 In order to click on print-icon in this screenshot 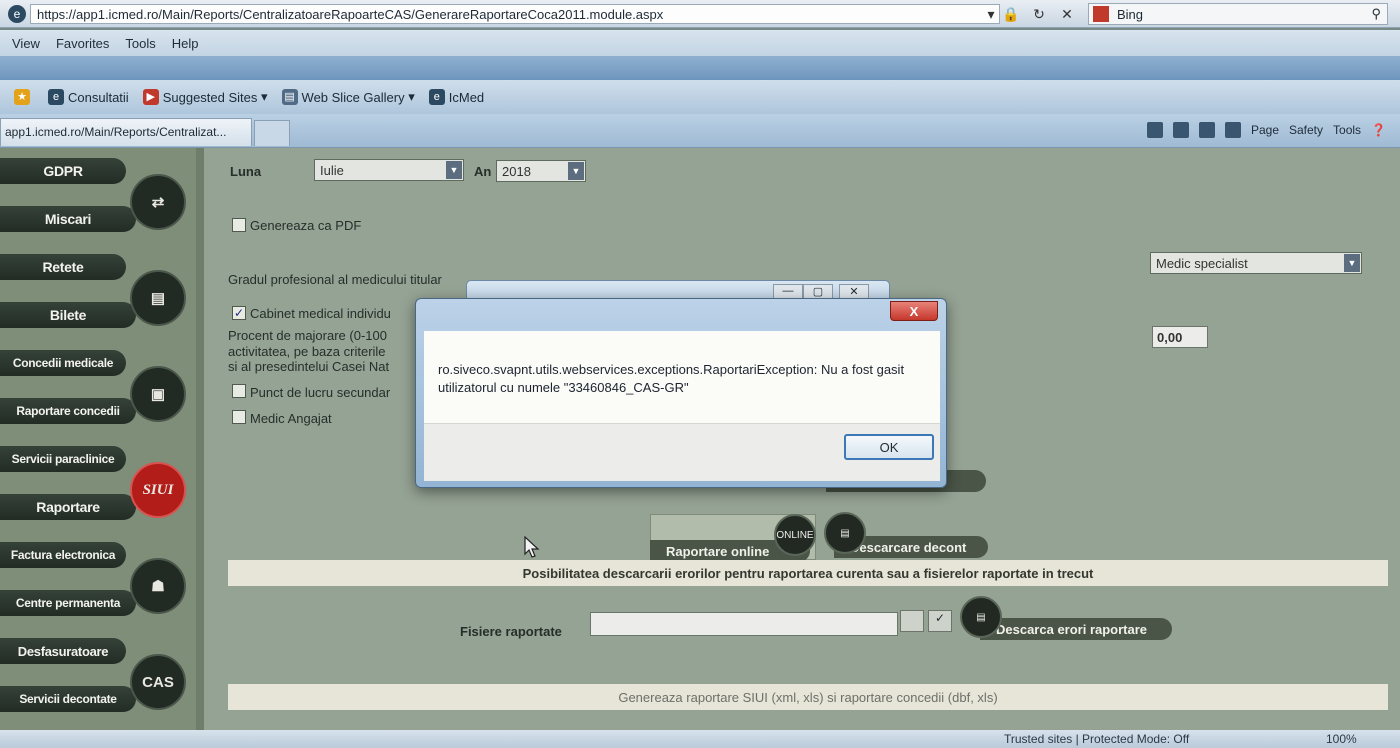, I will do `click(1232, 130)`.